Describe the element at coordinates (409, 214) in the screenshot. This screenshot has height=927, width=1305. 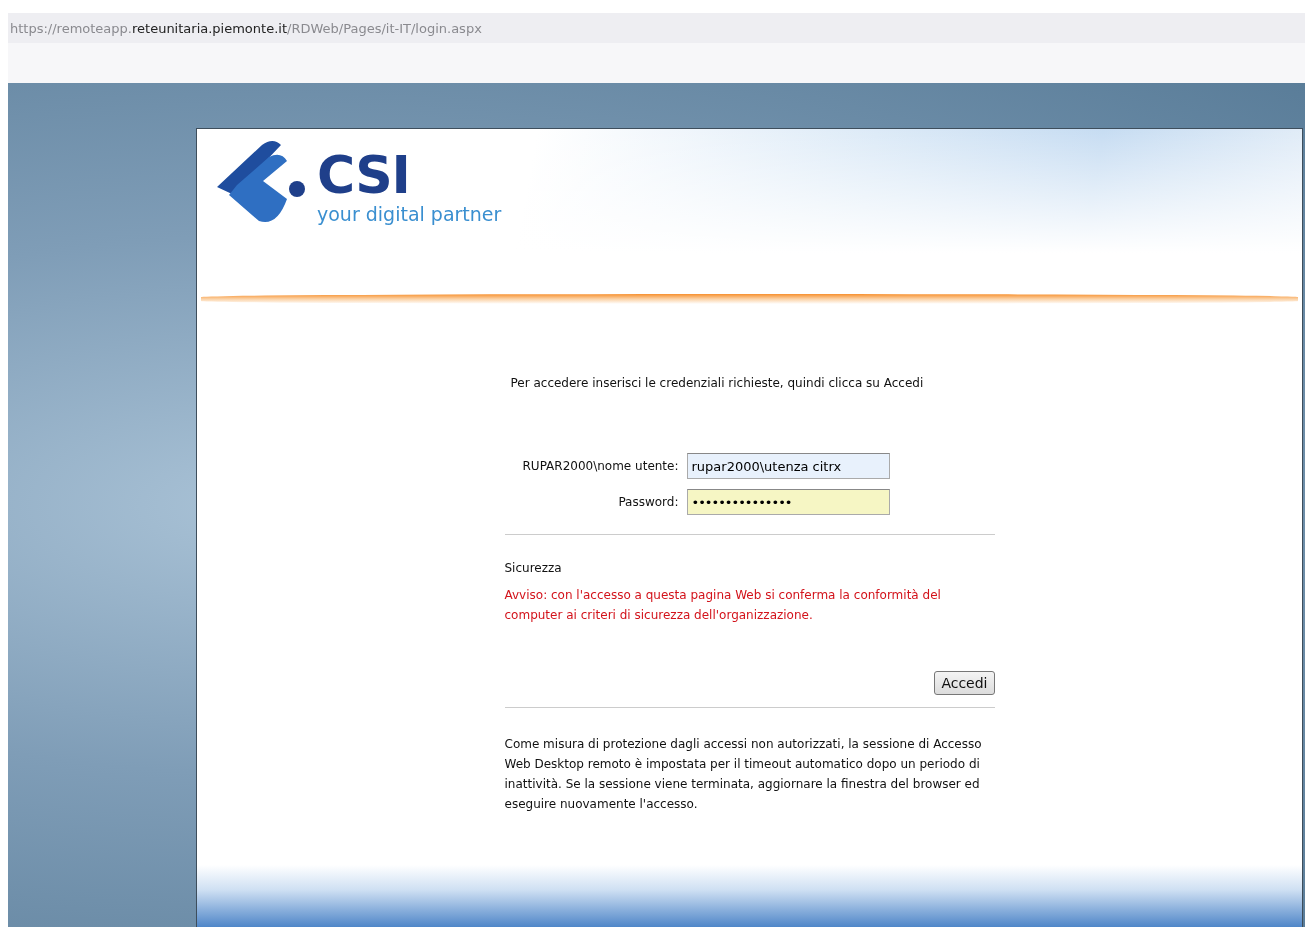
I see `logo-tagline: your digital partner` at that location.